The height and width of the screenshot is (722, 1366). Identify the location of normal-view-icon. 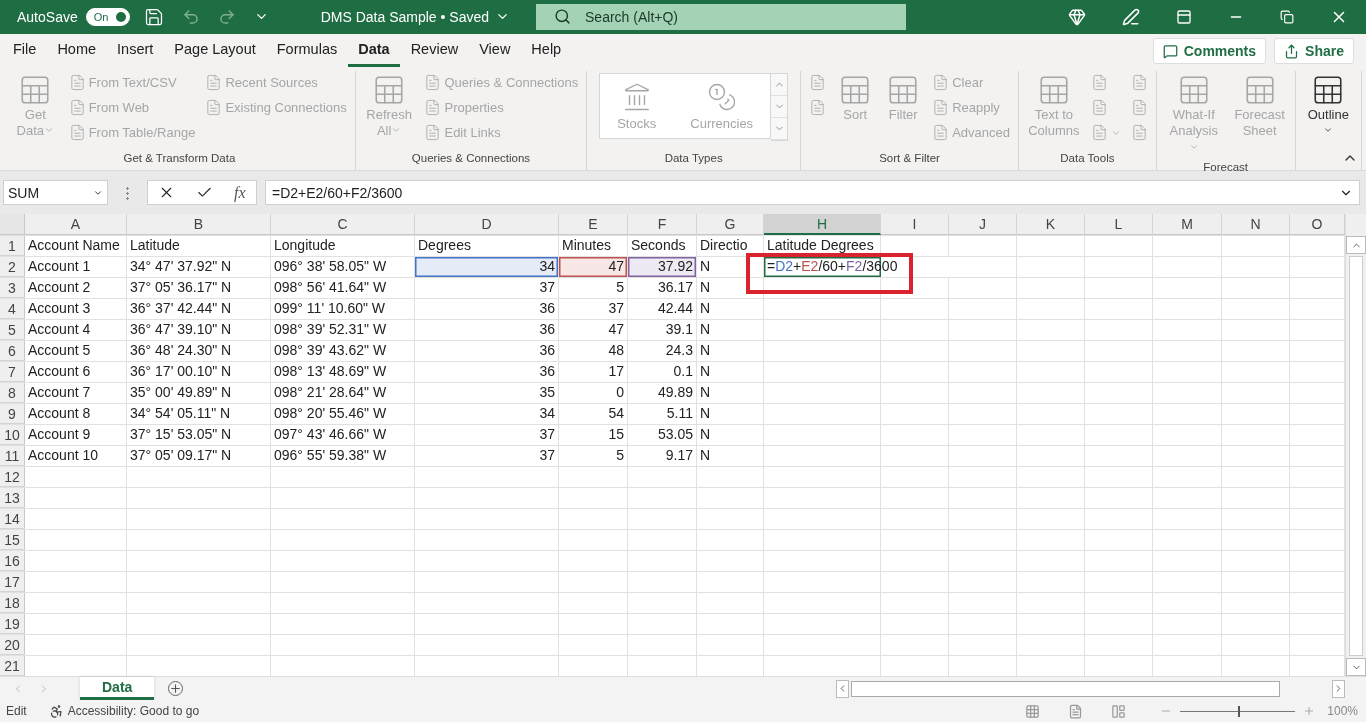
(1033, 711).